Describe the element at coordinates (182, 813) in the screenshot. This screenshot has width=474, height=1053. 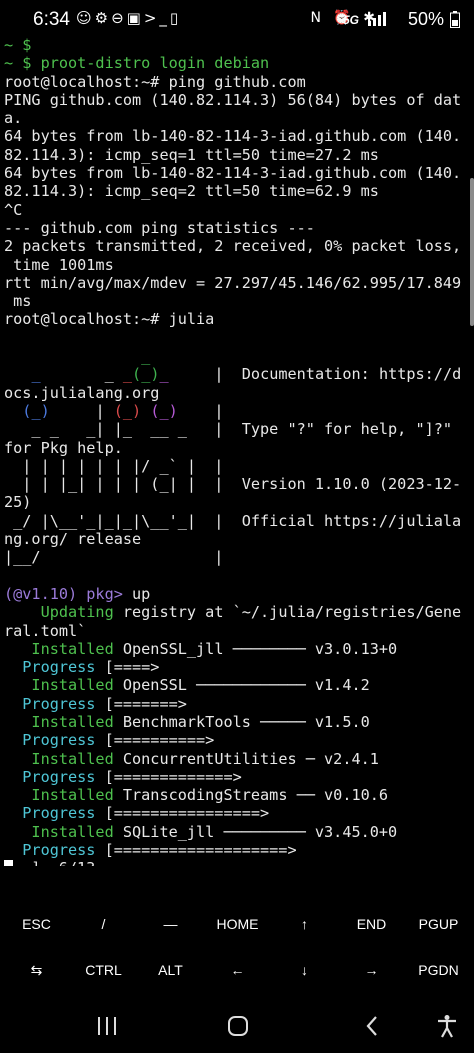
I see `terminal-text-segment: [================>` at that location.